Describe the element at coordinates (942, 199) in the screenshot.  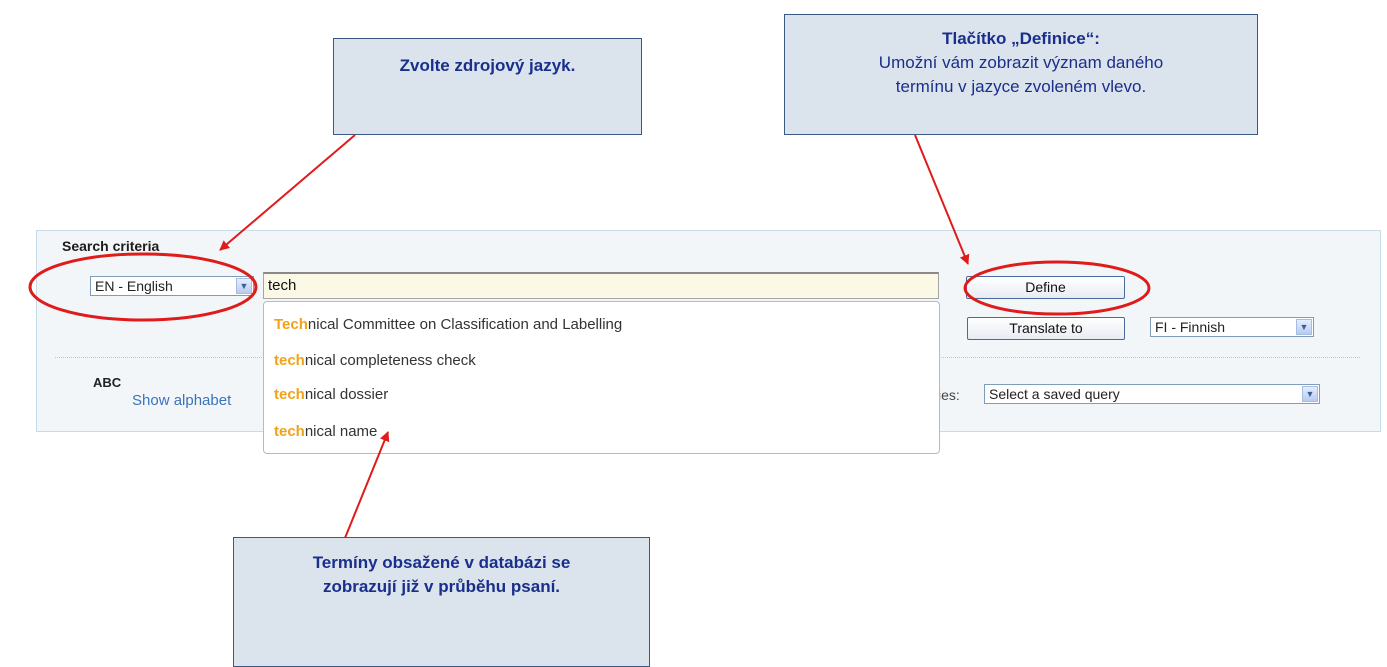
I see `arrow-define` at that location.